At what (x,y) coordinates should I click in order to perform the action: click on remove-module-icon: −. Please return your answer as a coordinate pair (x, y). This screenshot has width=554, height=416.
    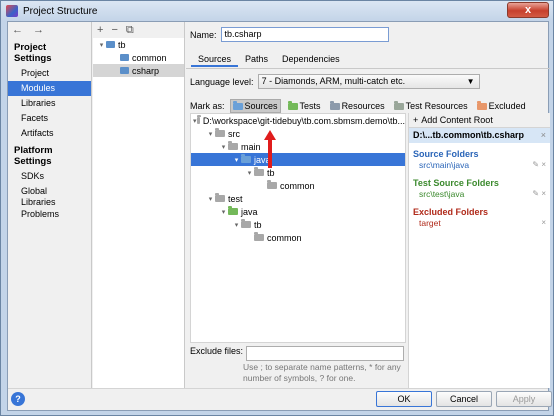
    Looking at the image, I should click on (114, 30).